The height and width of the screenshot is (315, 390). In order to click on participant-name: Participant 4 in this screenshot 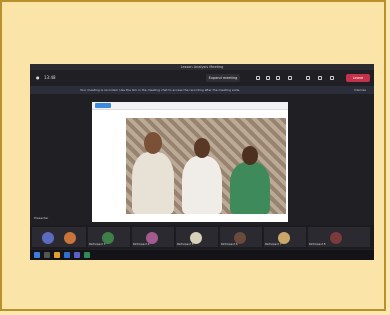, I will do `click(141, 244)`.